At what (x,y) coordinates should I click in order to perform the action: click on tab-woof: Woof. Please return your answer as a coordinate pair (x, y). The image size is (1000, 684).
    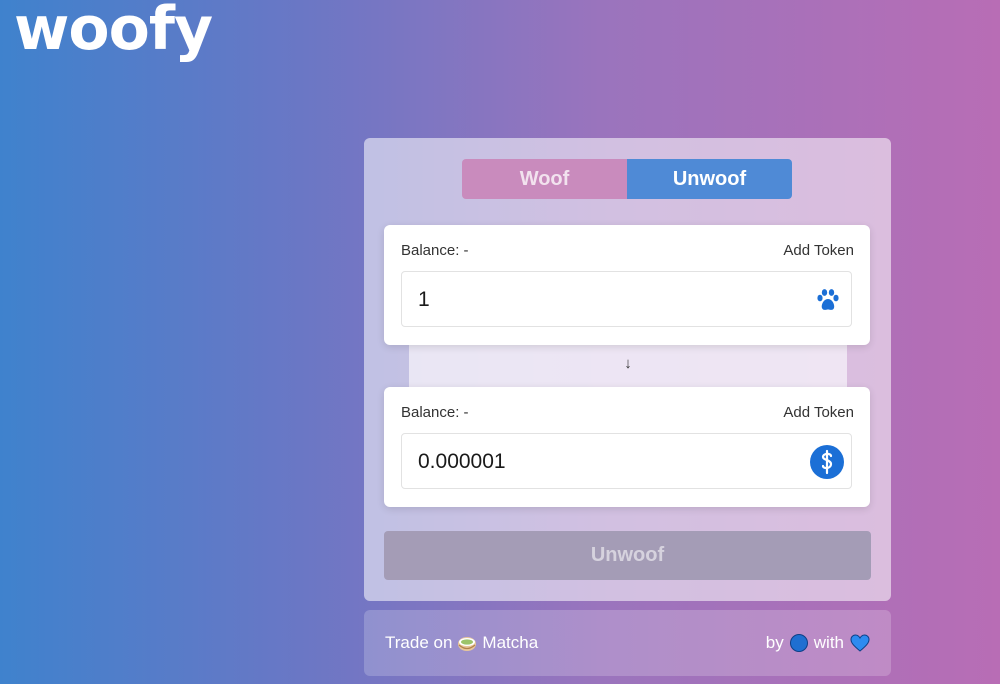
    Looking at the image, I should click on (544, 179).